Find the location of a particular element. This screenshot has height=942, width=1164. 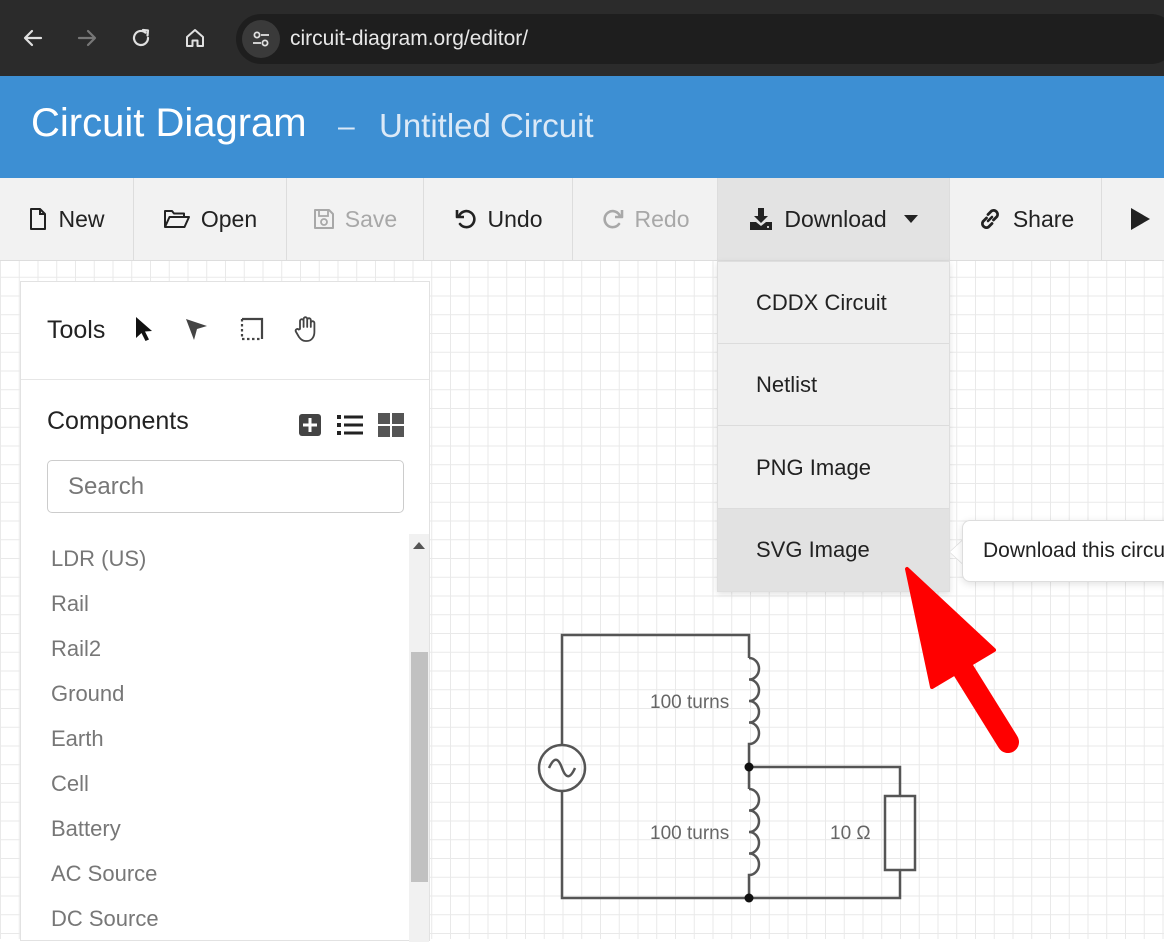

app-title: Circuit Diagram is located at coordinates (169, 123).